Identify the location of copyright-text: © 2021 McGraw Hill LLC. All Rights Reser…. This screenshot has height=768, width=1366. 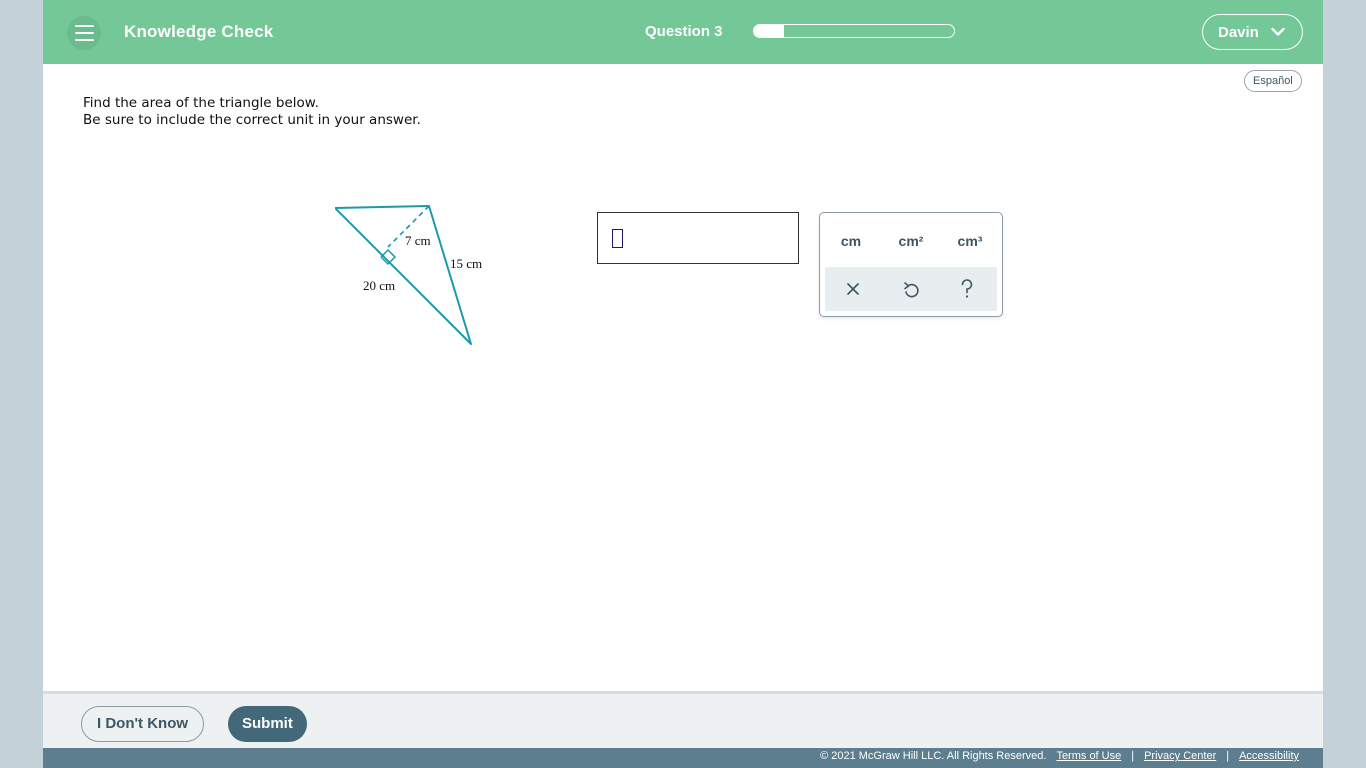
(933, 756).